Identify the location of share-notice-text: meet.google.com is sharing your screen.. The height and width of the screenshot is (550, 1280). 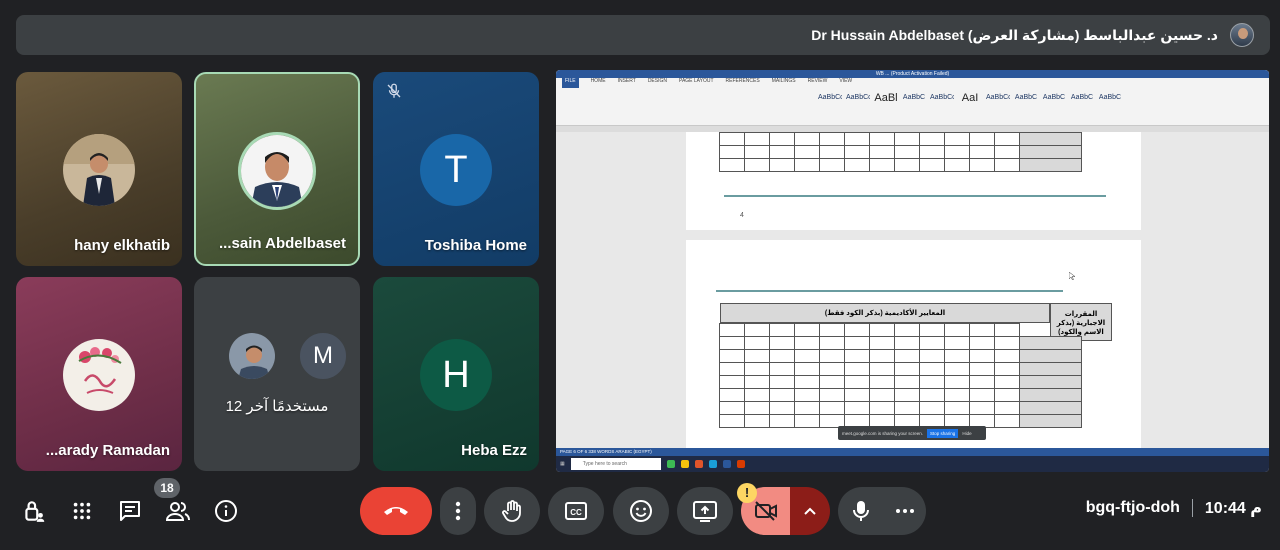
(883, 433).